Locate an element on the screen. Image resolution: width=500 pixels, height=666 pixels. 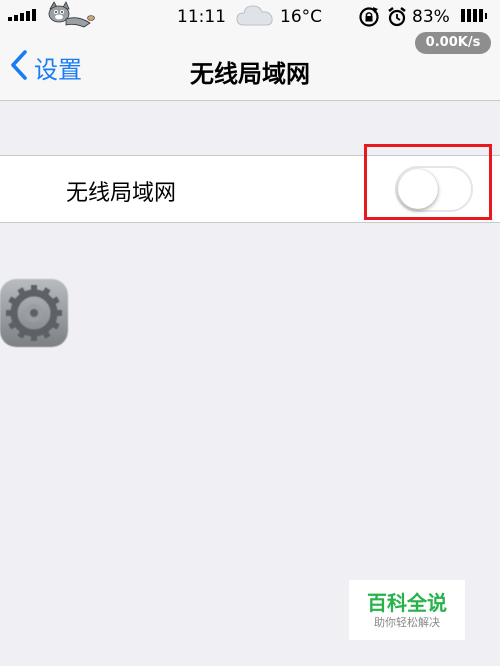
watermark-subtitle: 助你轻松解决 is located at coordinates (407, 622).